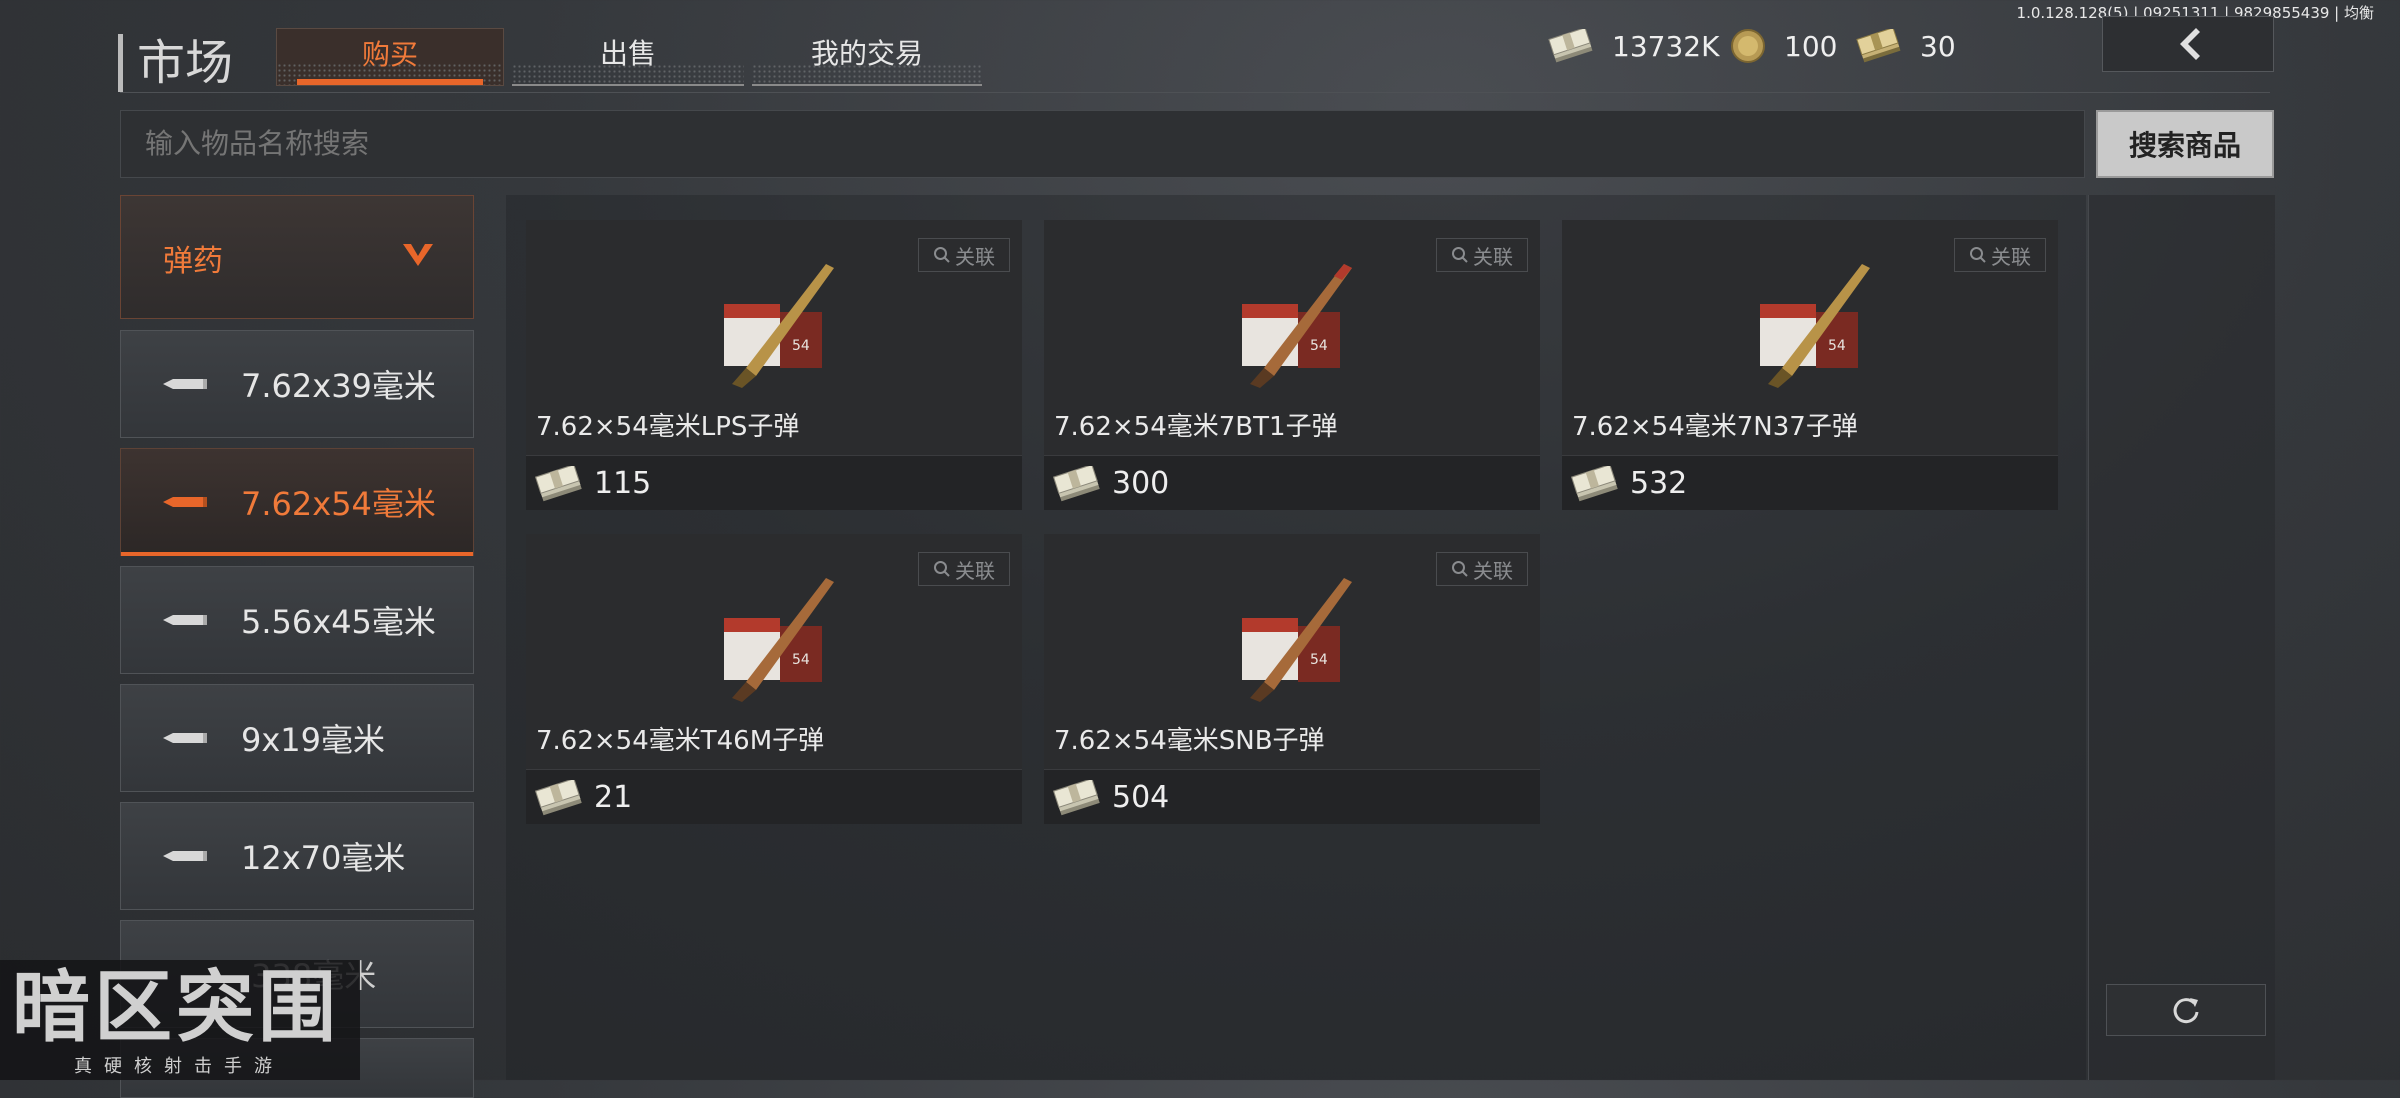 This screenshot has width=2400, height=1098. I want to click on sidebar-item-762x39: 7.62x39毫米, so click(297, 384).